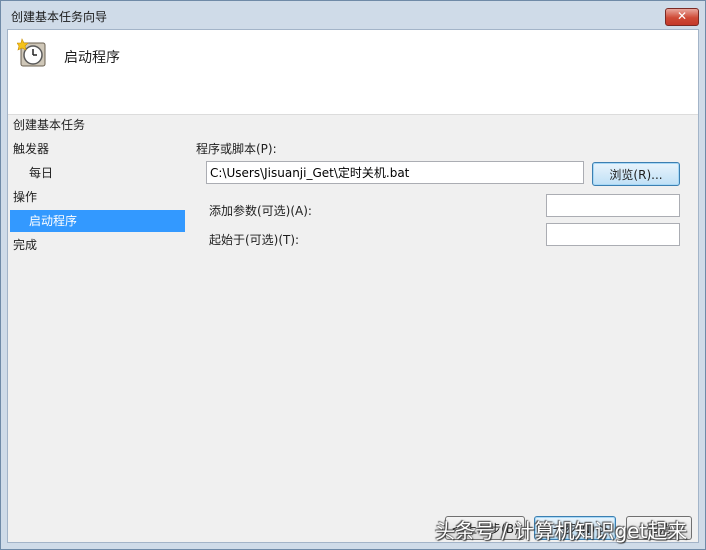 The width and height of the screenshot is (706, 550). Describe the element at coordinates (97, 221) in the screenshot. I see `nav-step-start-program: 启动程序` at that location.